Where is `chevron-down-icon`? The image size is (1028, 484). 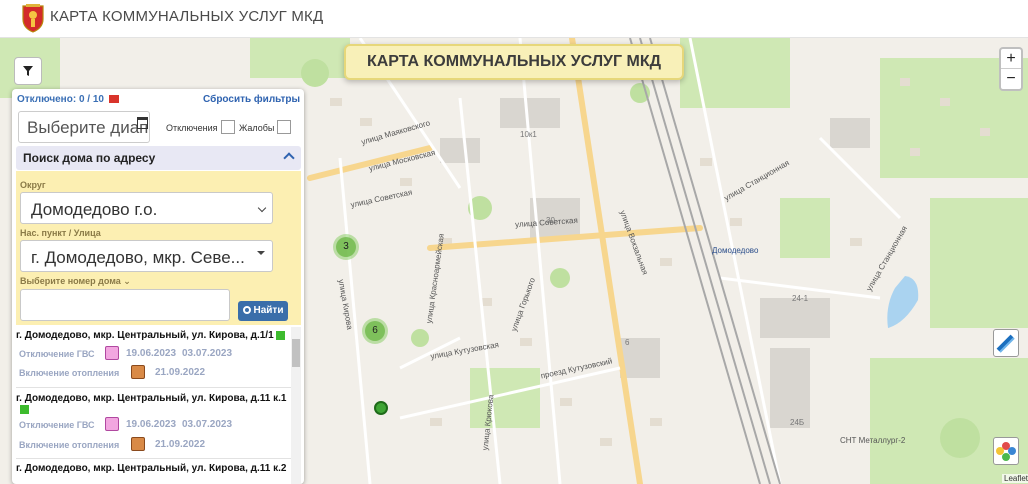
chevron-down-icon is located at coordinates (262, 208).